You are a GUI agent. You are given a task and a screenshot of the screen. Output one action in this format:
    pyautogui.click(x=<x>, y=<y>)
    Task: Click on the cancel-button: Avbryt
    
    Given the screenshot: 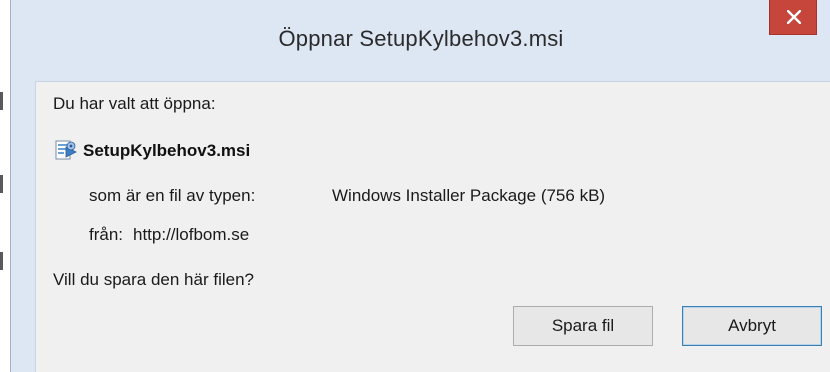 What is the action you would take?
    pyautogui.click(x=752, y=326)
    